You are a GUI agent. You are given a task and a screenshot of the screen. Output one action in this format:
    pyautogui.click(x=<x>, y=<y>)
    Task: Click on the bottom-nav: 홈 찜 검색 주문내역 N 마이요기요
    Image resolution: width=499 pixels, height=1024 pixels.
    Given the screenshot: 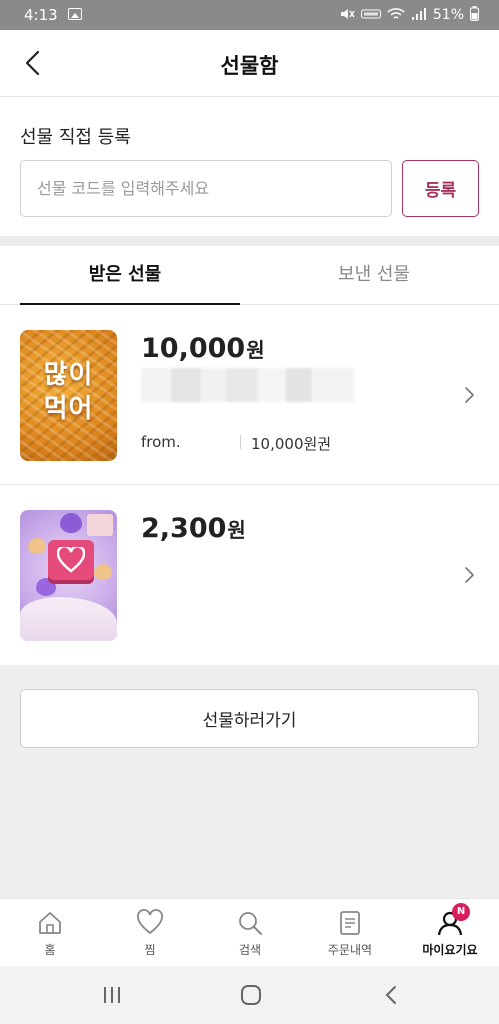 What is the action you would take?
    pyautogui.click(x=249, y=932)
    